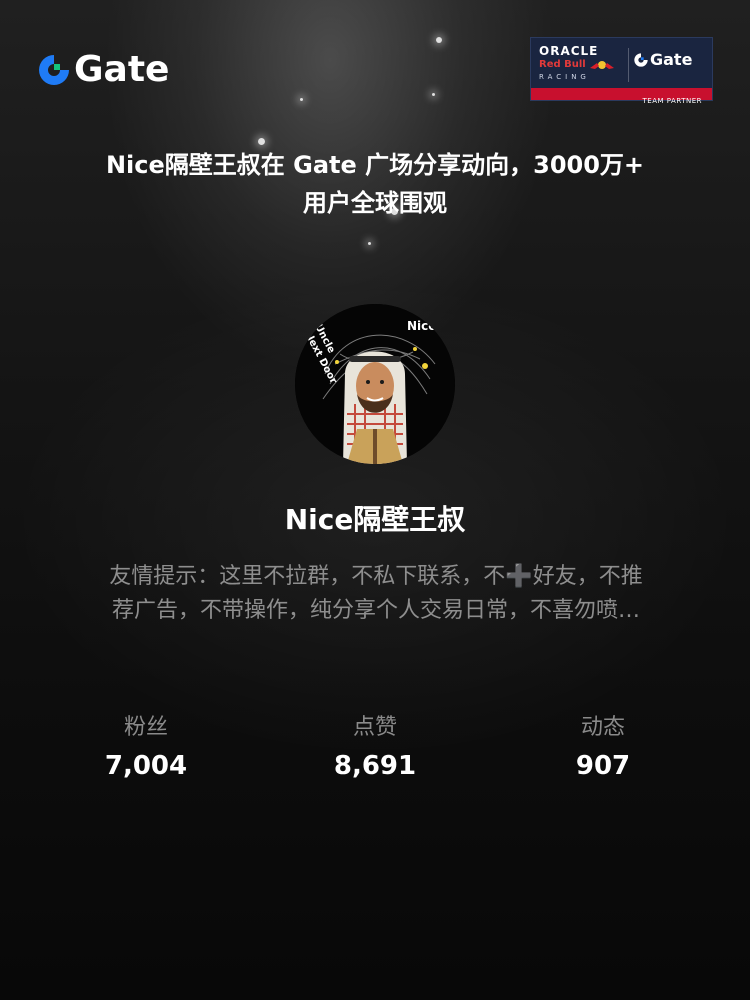  Describe the element at coordinates (375, 520) in the screenshot. I see `profile-username: Nice隔壁王叔` at that location.